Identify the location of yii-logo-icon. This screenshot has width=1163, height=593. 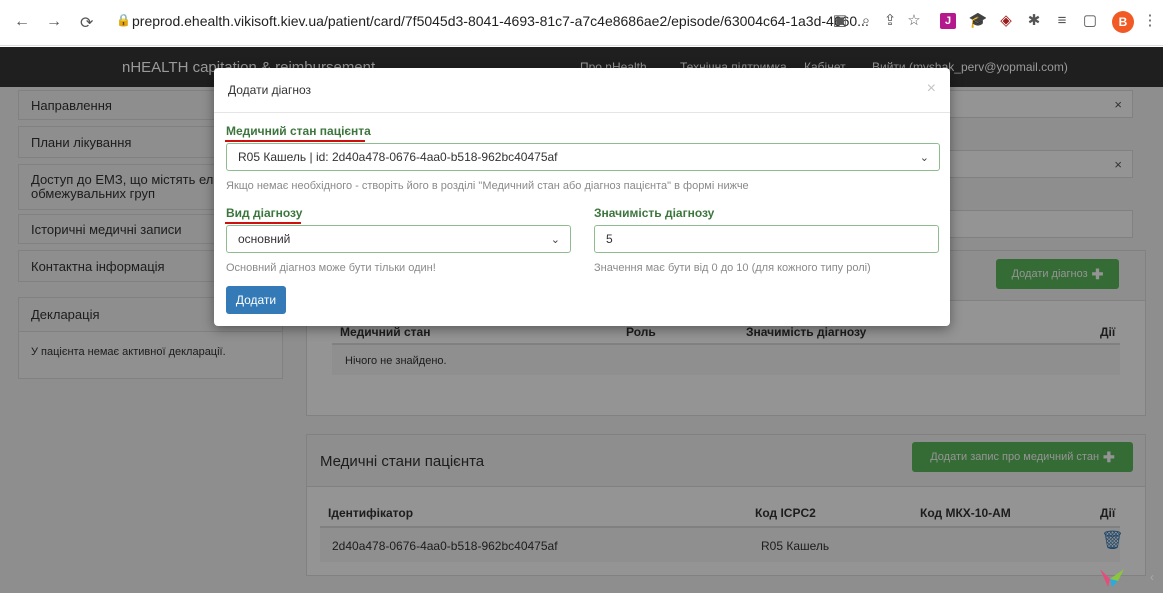
(1112, 578).